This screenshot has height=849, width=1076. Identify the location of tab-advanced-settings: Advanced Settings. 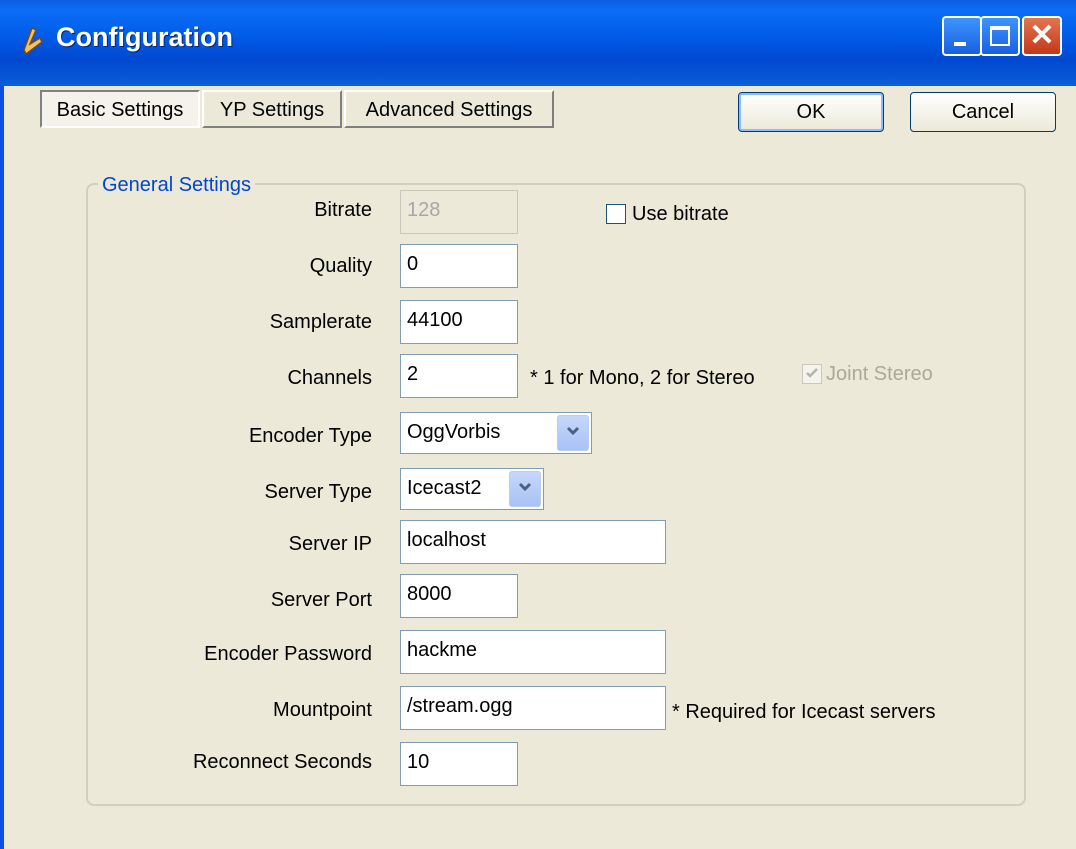
(449, 109).